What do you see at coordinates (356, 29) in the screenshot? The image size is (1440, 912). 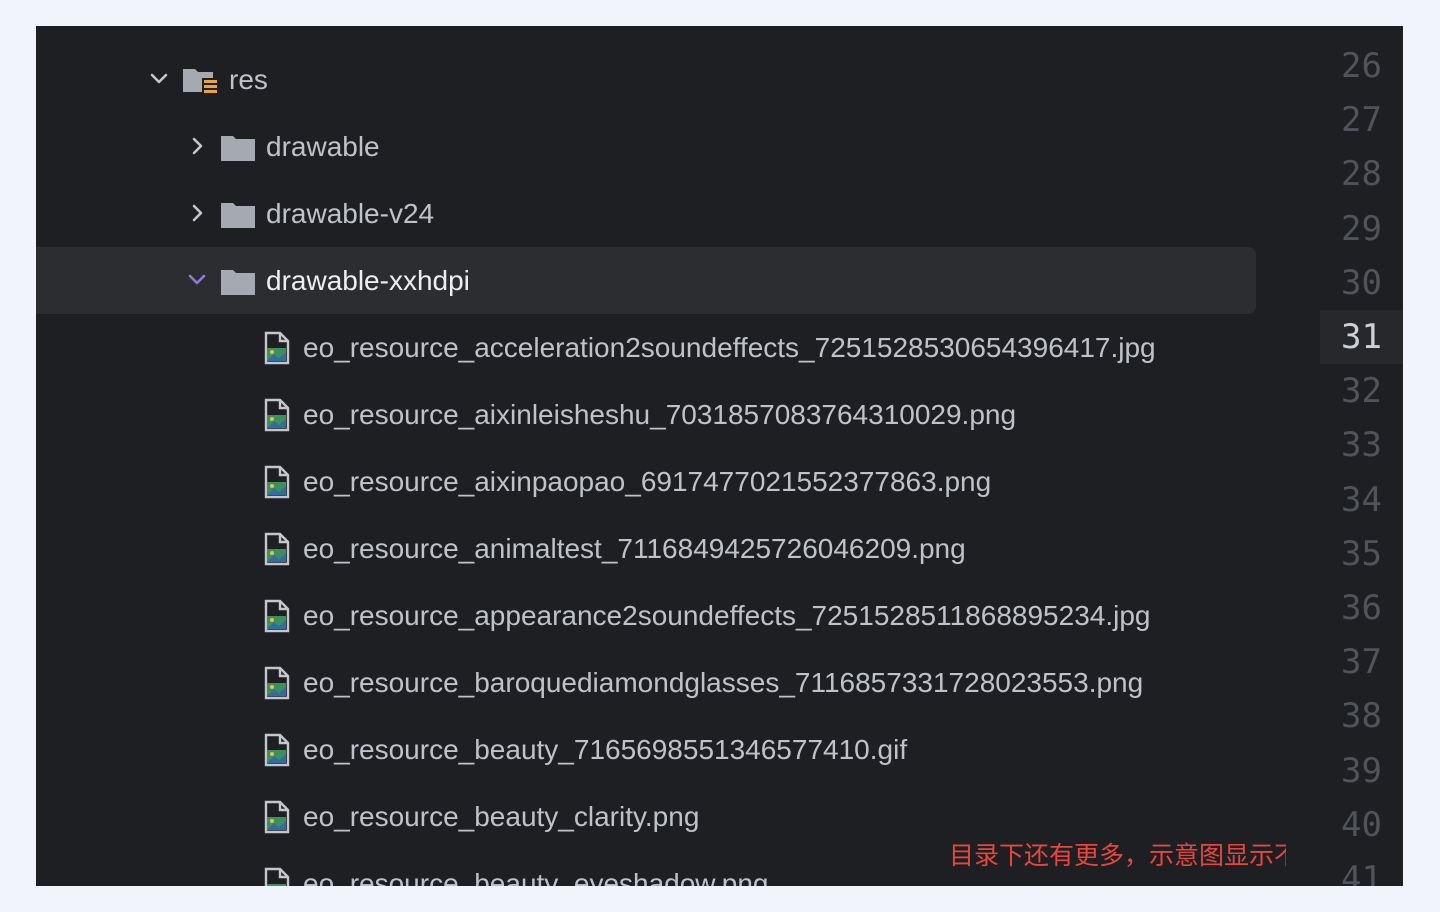 I see `partially-visible-row` at bounding box center [356, 29].